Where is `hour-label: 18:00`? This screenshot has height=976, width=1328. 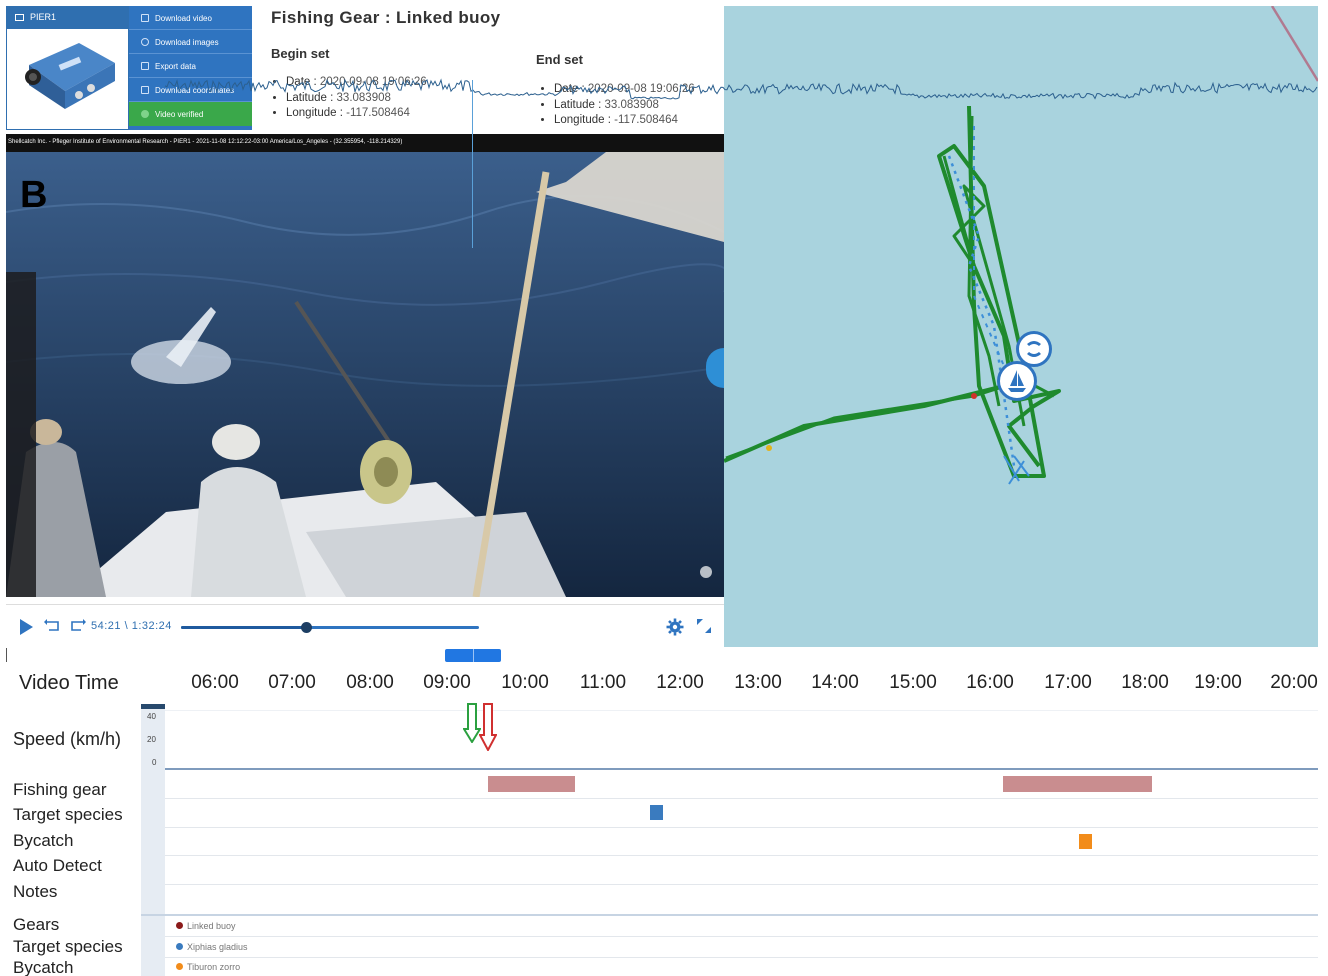
hour-label: 18:00 is located at coordinates (1145, 682).